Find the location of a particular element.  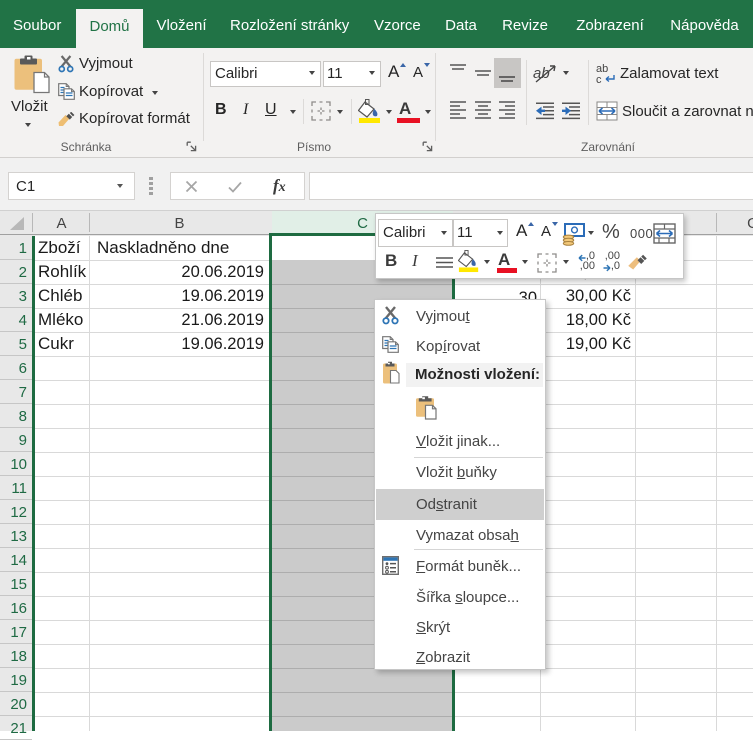

svg-text: c is located at coordinates (599, 79).